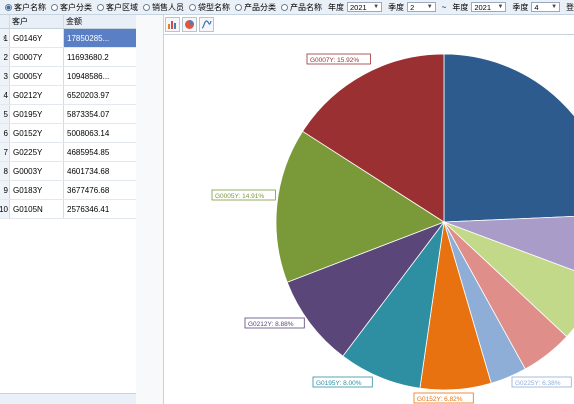 This screenshot has width=574, height=404. What do you see at coordinates (100, 21) in the screenshot?
I see `column-header-amount: 金额` at bounding box center [100, 21].